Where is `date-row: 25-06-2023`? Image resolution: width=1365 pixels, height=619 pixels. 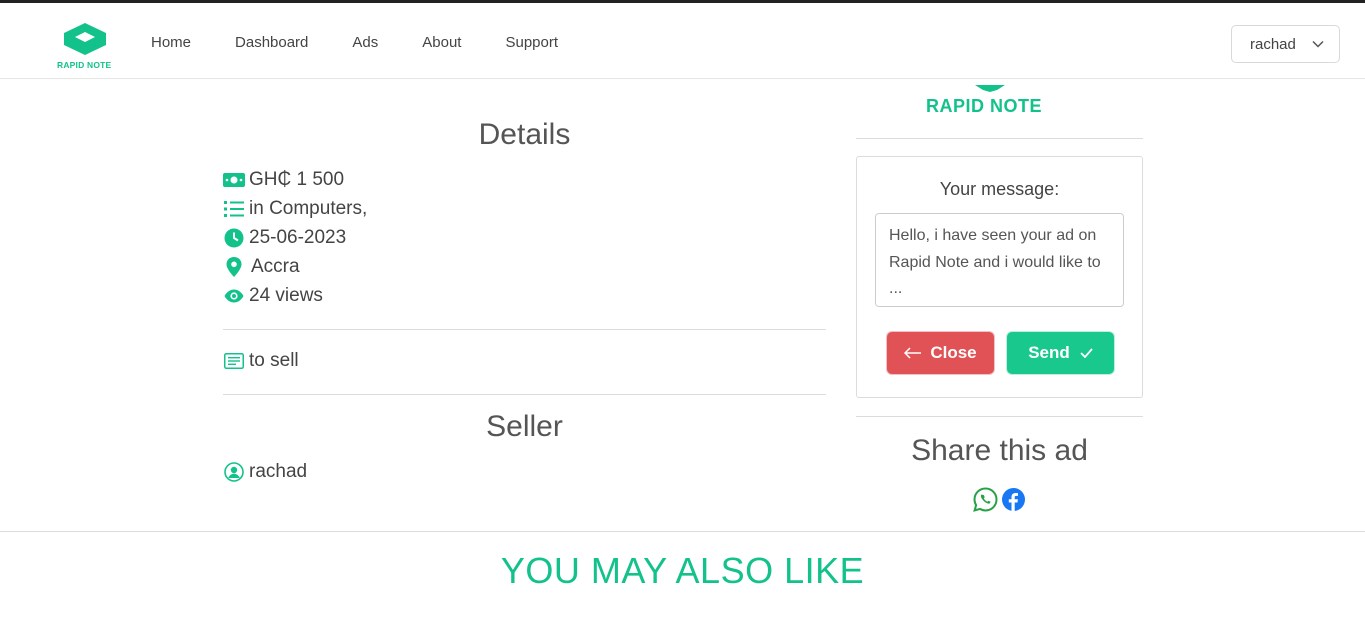
date-row: 25-06-2023 is located at coordinates (284, 238).